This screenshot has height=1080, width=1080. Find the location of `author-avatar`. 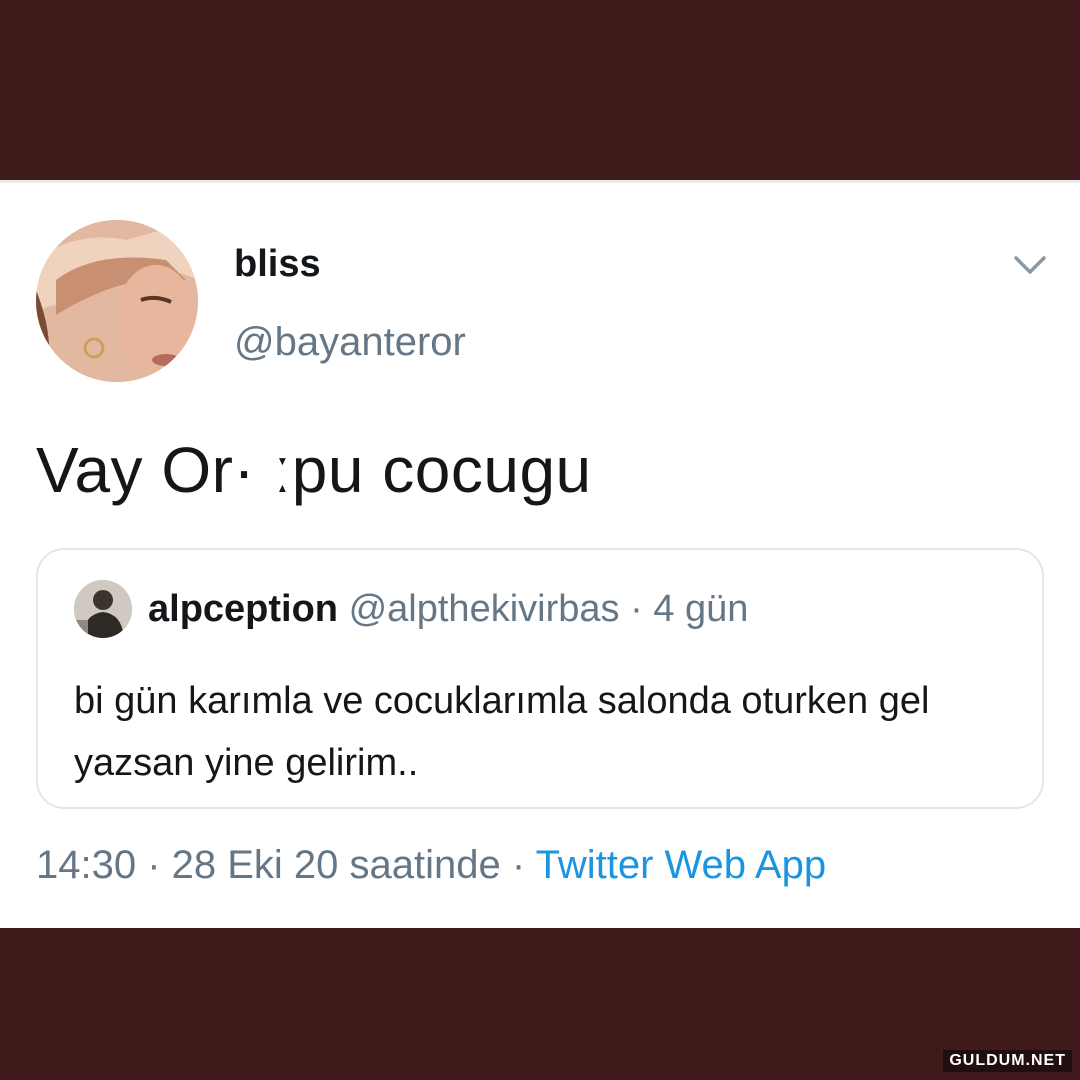

author-avatar is located at coordinates (117, 301).